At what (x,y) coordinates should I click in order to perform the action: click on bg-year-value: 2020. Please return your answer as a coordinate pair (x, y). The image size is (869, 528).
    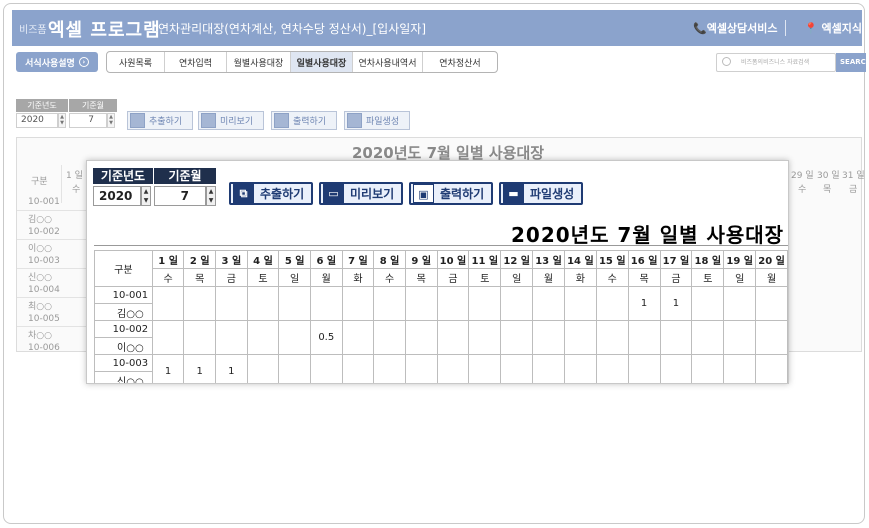
    Looking at the image, I should click on (37, 120).